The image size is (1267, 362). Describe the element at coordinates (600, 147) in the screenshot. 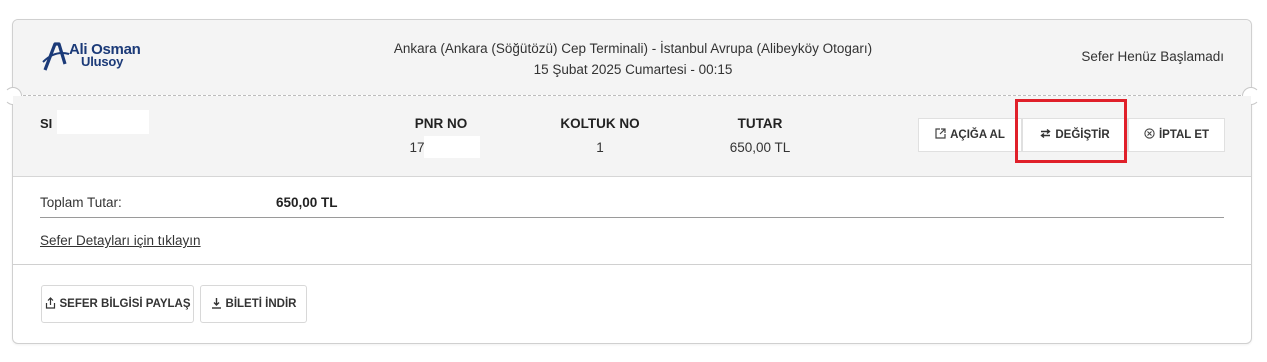

I see `seat-value: 1` at that location.